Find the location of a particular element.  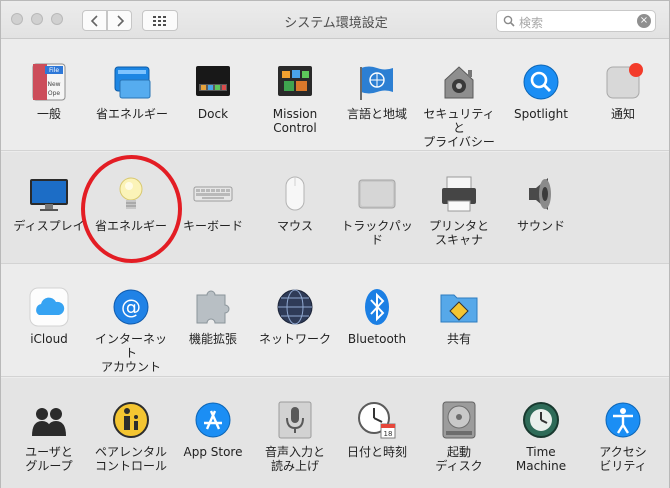

app-store-icon is located at coordinates (213, 420).